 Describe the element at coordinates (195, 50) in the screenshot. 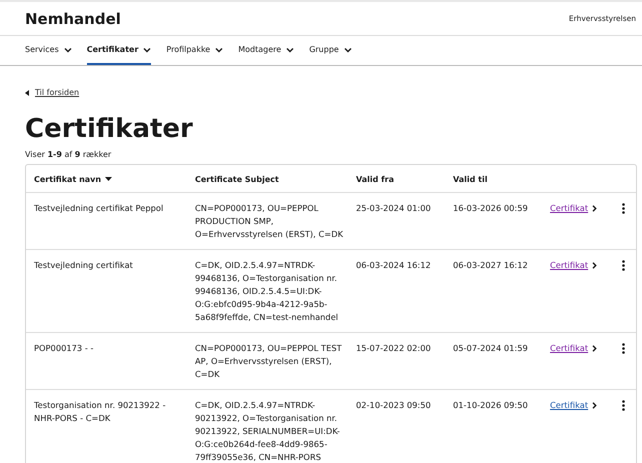

I see `nav-tab: Profilpakke` at that location.